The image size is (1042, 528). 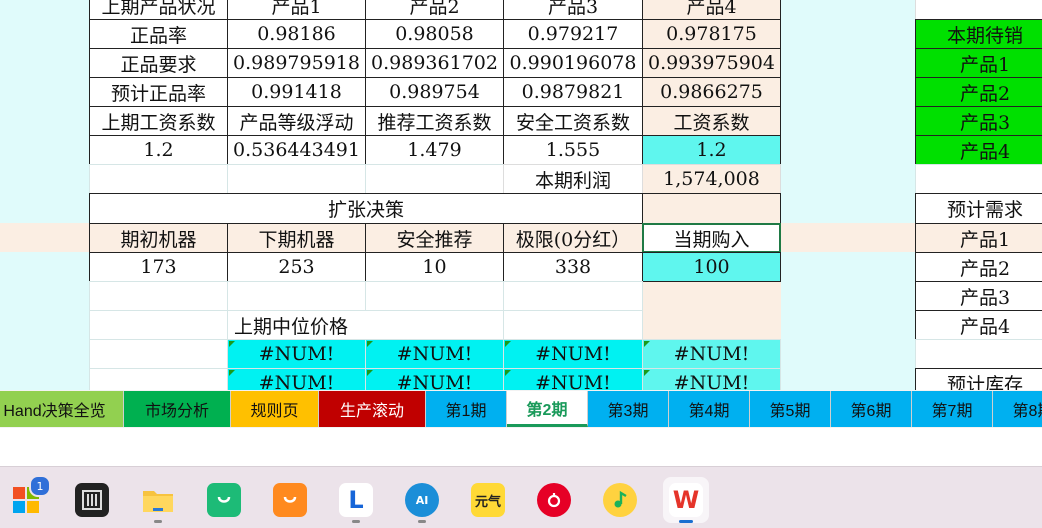 What do you see at coordinates (978, 238) in the screenshot?
I see `cell-demand-product-1: 产品1` at bounding box center [978, 238].